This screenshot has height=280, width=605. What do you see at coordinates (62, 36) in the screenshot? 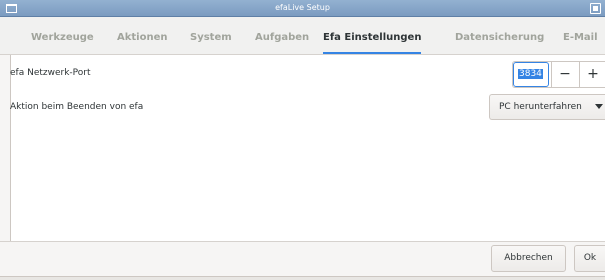
I see `tab-werkzeuge: Werkzeuge` at bounding box center [62, 36].